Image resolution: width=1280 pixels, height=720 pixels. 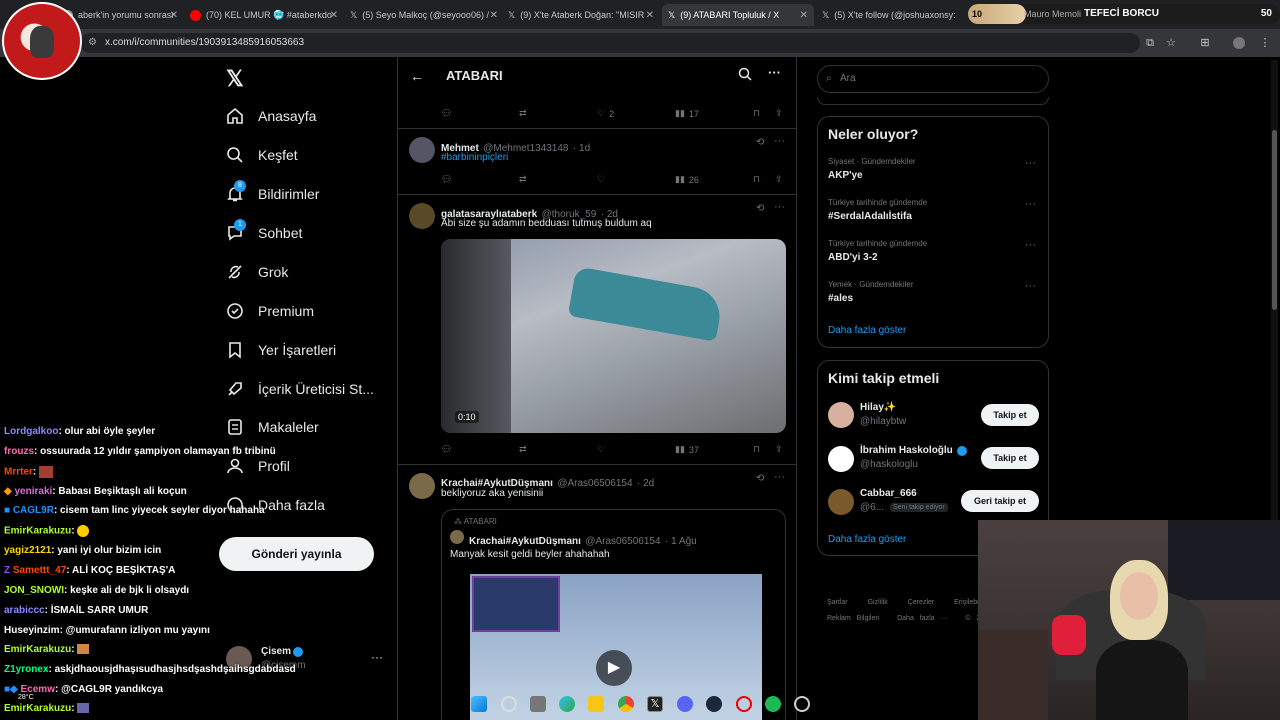 I want to click on youtube-icon, so click(x=195, y=15).